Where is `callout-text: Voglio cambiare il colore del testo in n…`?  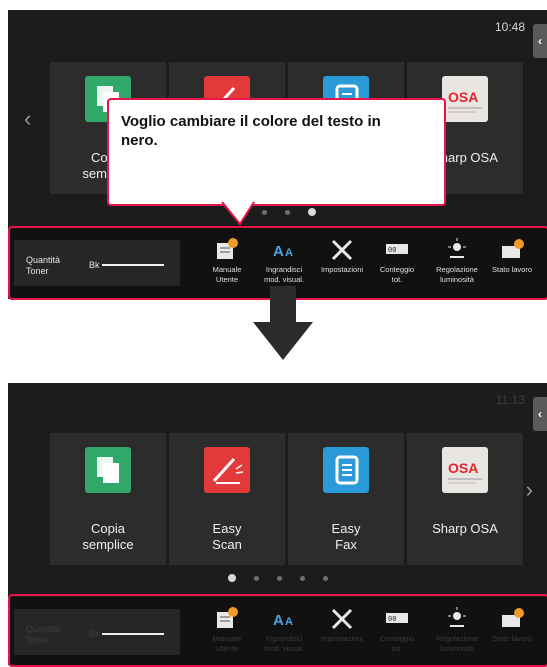
callout-text: Voglio cambiare il colore del testo in n… is located at coordinates (251, 131).